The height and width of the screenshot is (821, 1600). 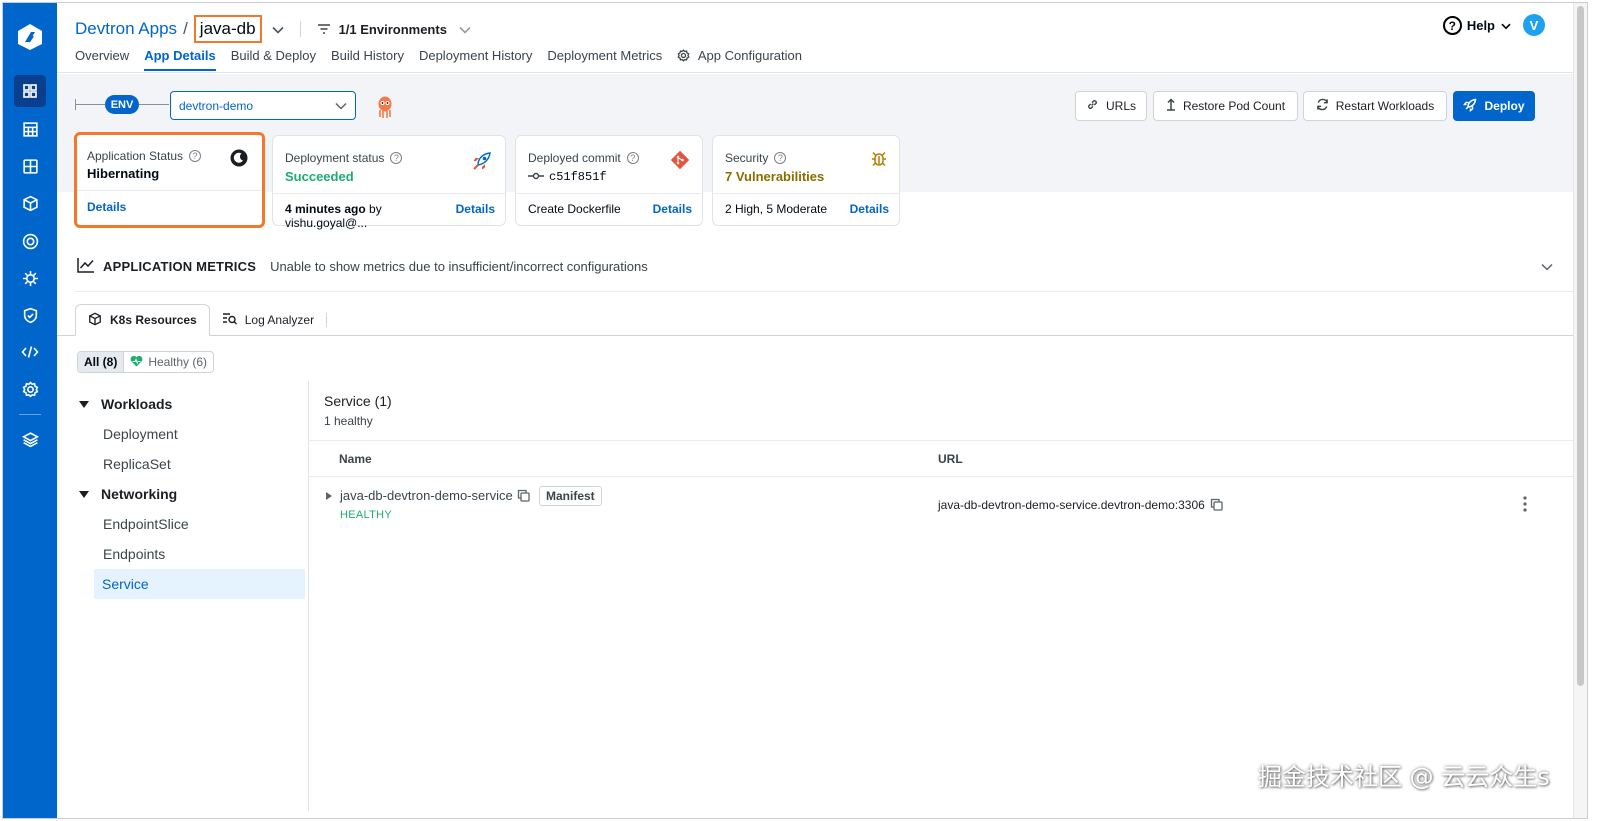 I want to click on avatar: V, so click(x=1534, y=25).